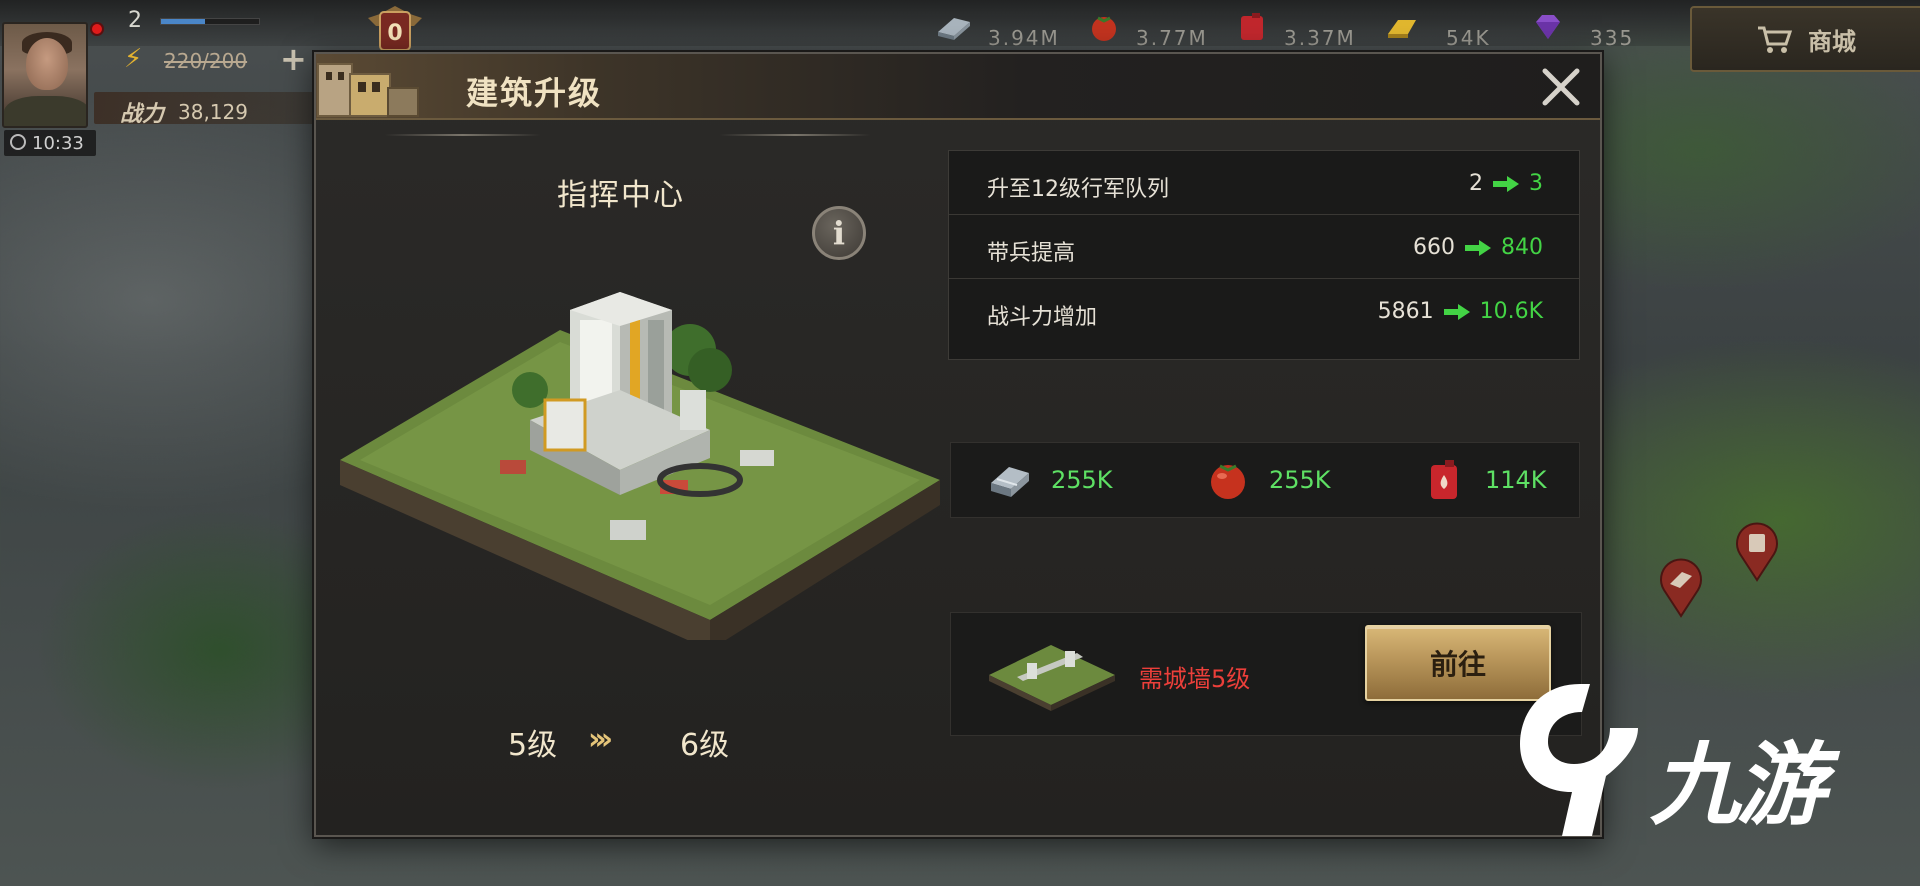 This screenshot has width=1920, height=886. I want to click on gold-amount: 54K, so click(1468, 38).